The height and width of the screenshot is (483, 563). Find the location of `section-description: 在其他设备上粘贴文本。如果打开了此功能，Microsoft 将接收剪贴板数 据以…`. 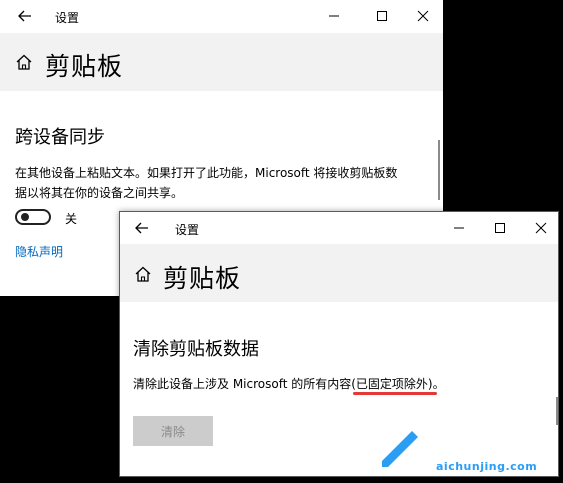

section-description: 在其他设备上粘贴文本。如果打开了此功能，Microsoft 将接收剪贴板数 据以… is located at coordinates (206, 183).